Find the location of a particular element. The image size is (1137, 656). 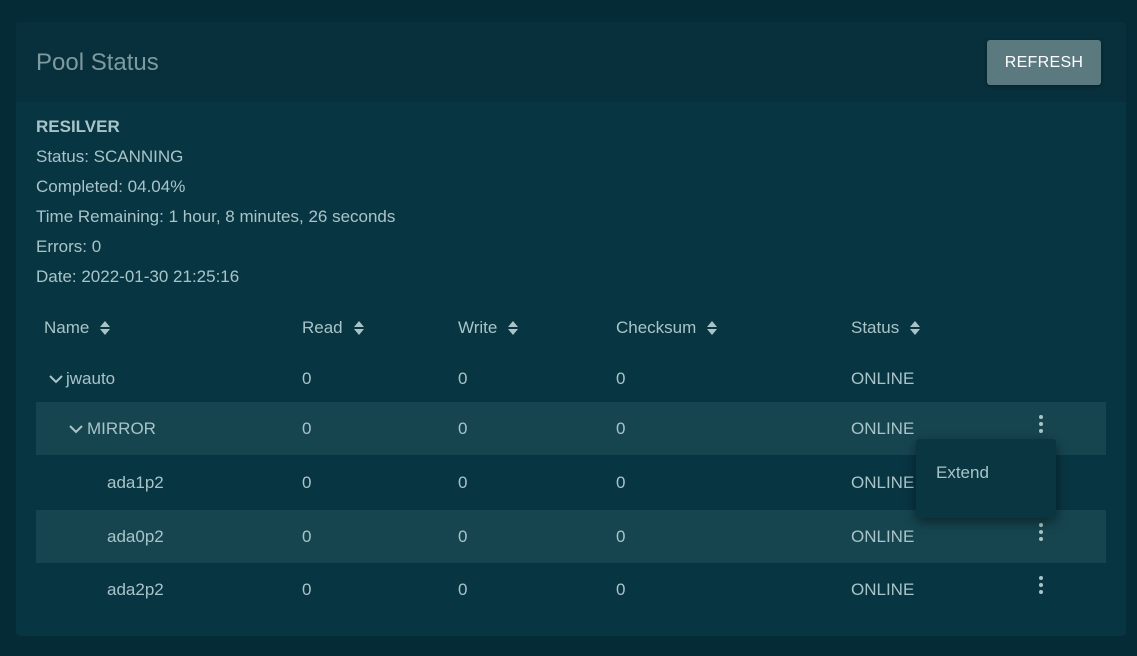

column-label: Write is located at coordinates (478, 327).